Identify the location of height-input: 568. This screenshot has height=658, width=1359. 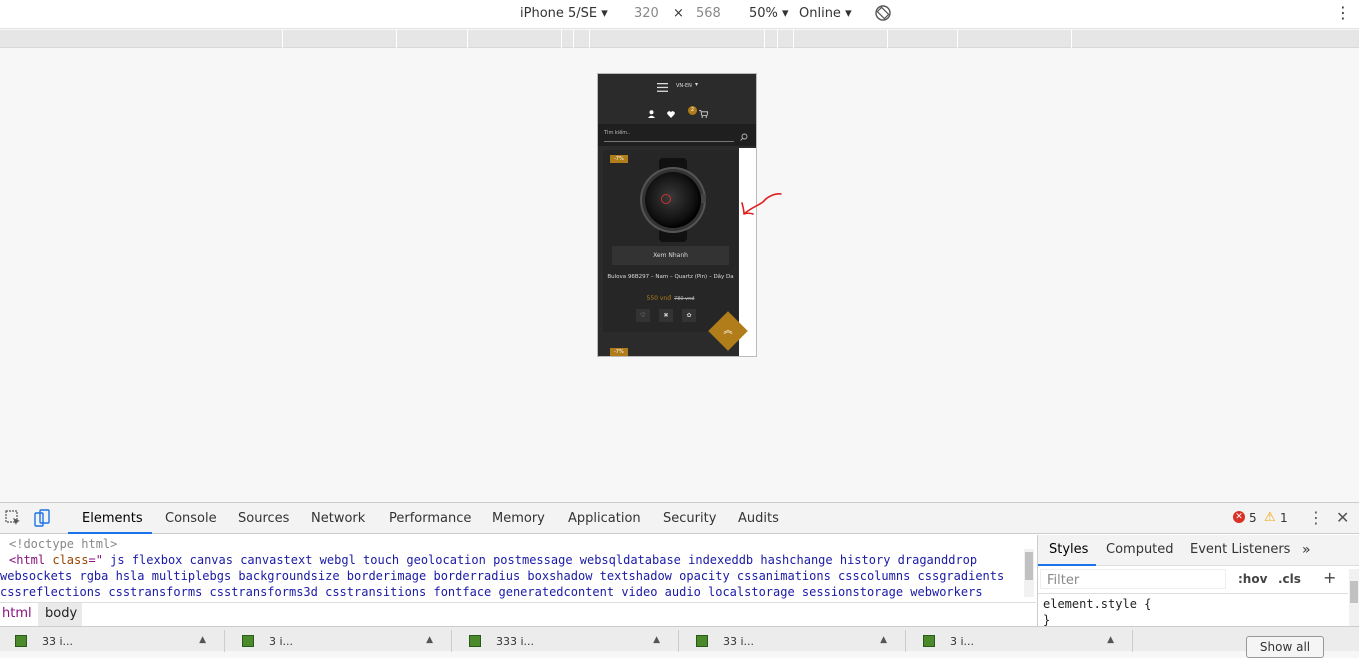
(708, 13).